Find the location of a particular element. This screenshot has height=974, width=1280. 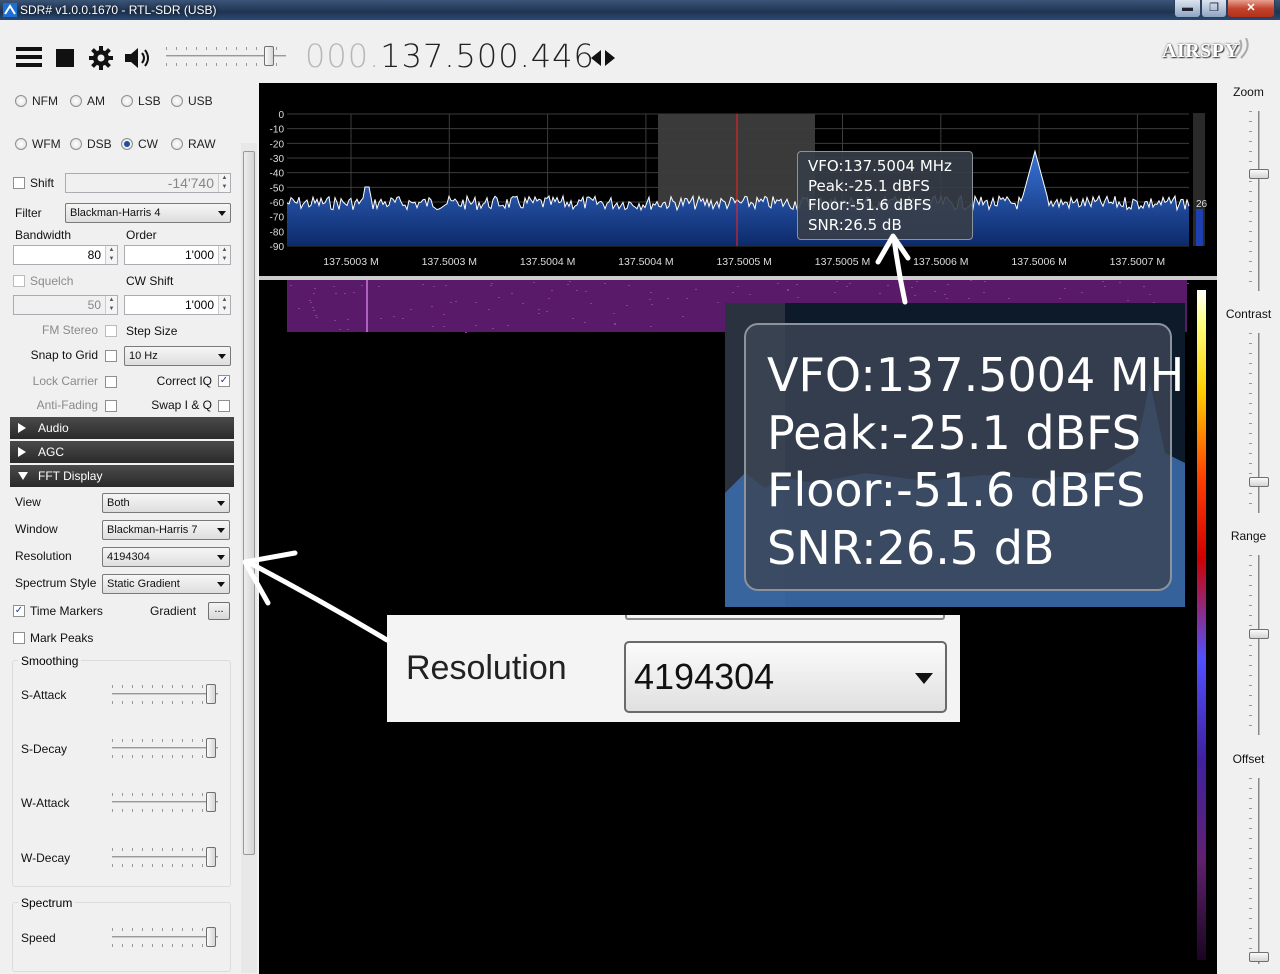

zoom-vfo: VFO:137.5004 MHz is located at coordinates (976, 375).